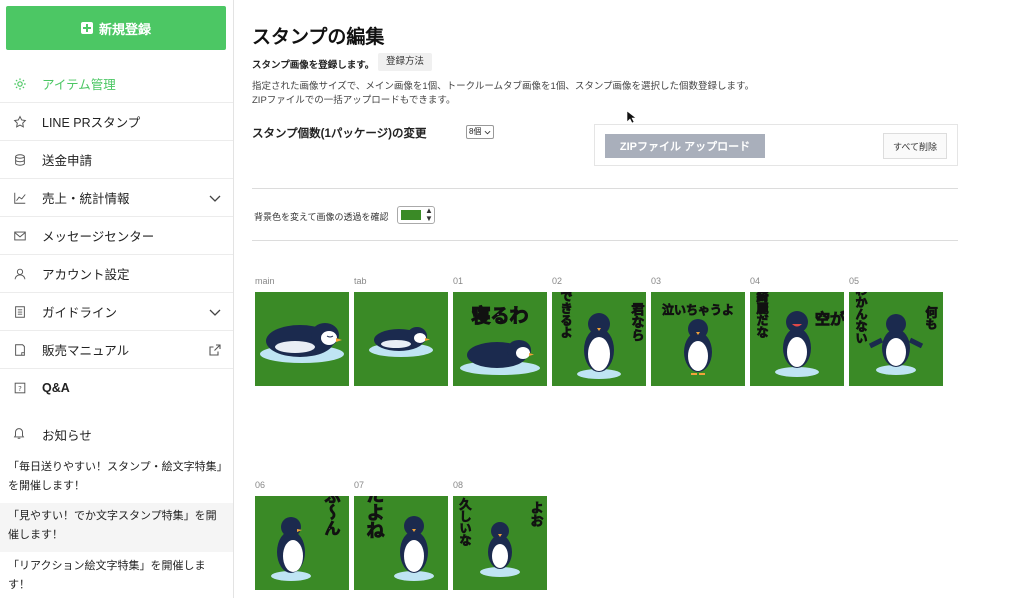 Image resolution: width=1024 pixels, height=598 pixels. Describe the element at coordinates (458, 485) in the screenshot. I see `sticker-label: 08` at that location.